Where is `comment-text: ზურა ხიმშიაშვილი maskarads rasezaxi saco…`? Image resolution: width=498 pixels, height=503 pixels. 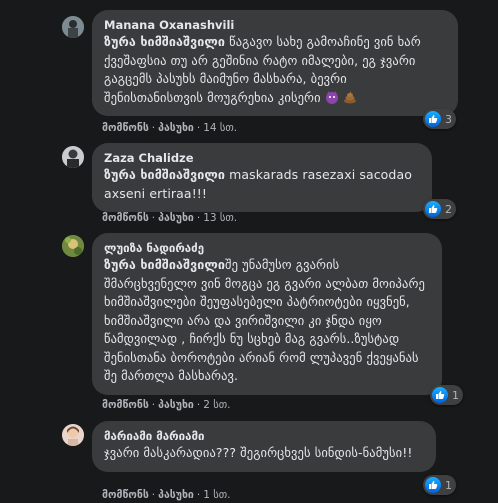 comment-text: ზურა ხიმშიაშვილი maskarads rasezaxi saco… is located at coordinates (262, 184).